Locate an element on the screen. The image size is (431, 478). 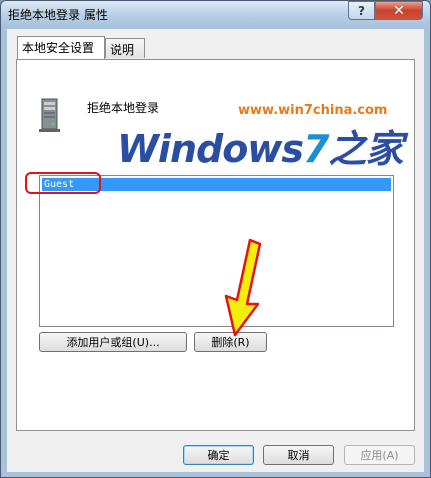
tab-local-security-setting: 本地安全设置 is located at coordinates (61, 47).